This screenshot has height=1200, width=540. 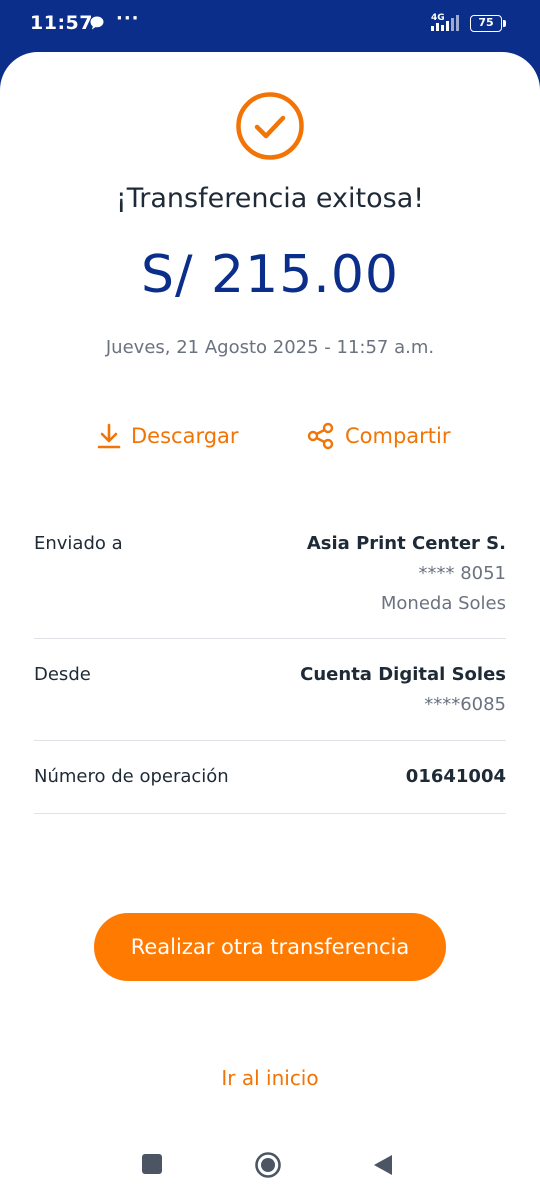 I want to click on home-icon, so click(x=268, y=1165).